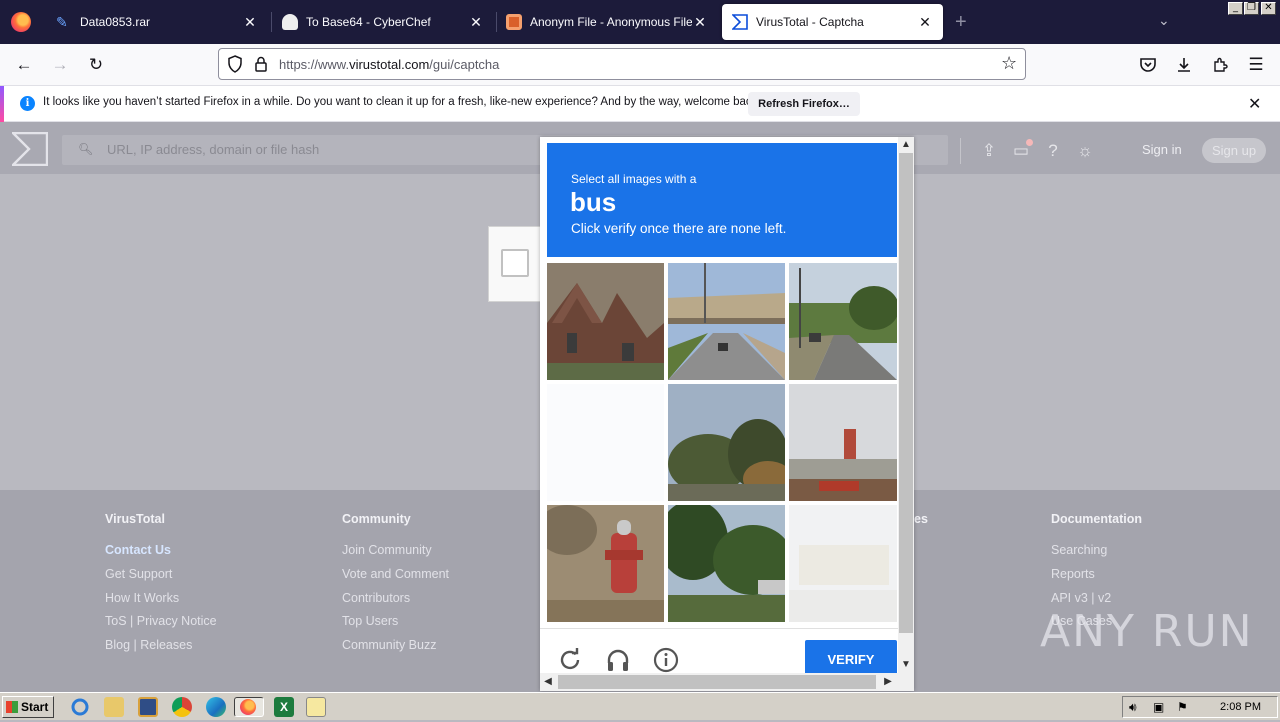 This screenshot has width=1280, height=722. Describe the element at coordinates (1133, 707) in the screenshot. I see `volume-icon: 🔊︎` at that location.